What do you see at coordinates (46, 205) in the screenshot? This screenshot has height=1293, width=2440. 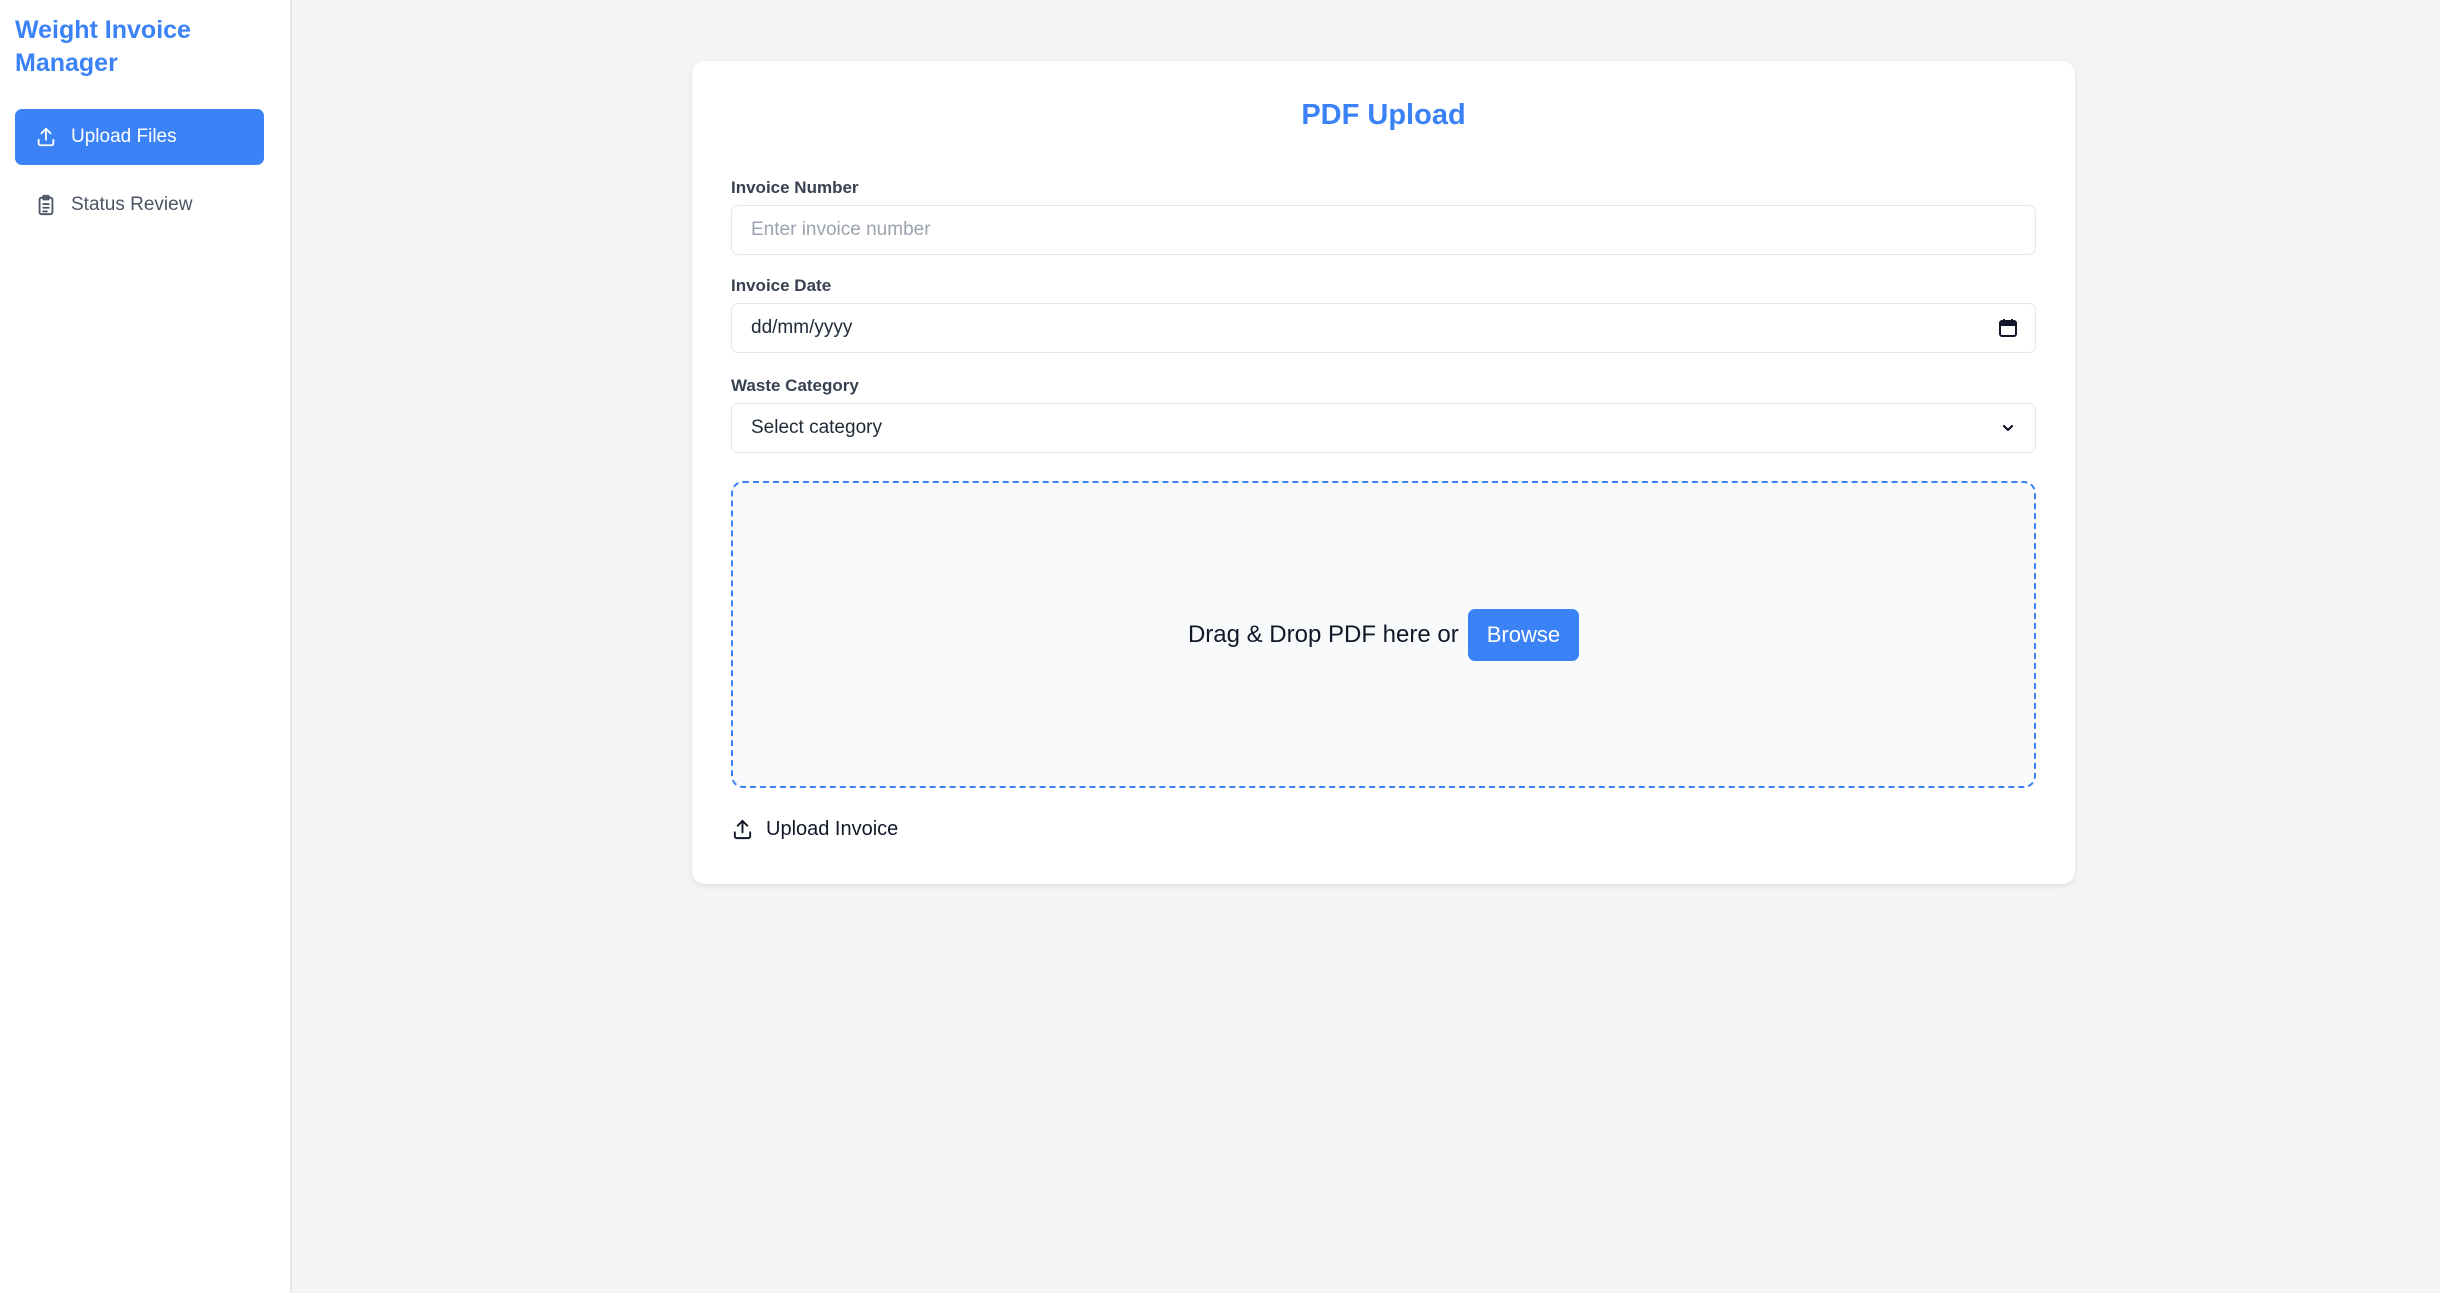 I see `clipboard-icon` at bounding box center [46, 205].